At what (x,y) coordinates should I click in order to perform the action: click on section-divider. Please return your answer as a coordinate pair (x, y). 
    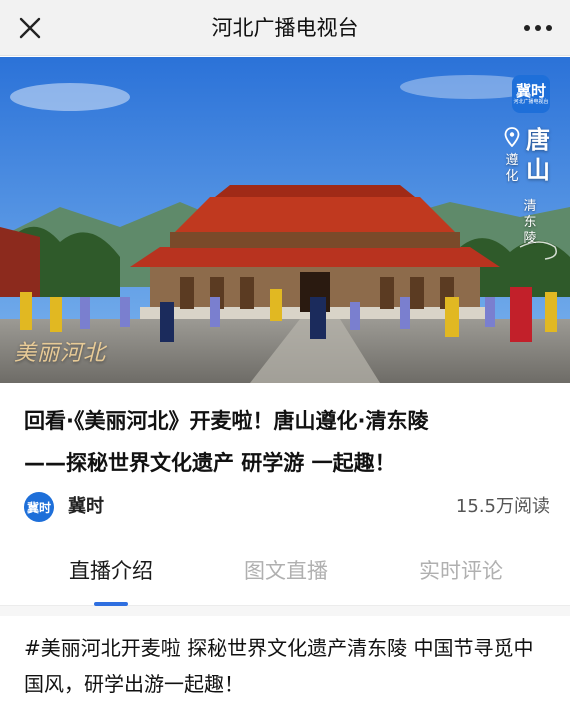
    Looking at the image, I should click on (285, 611).